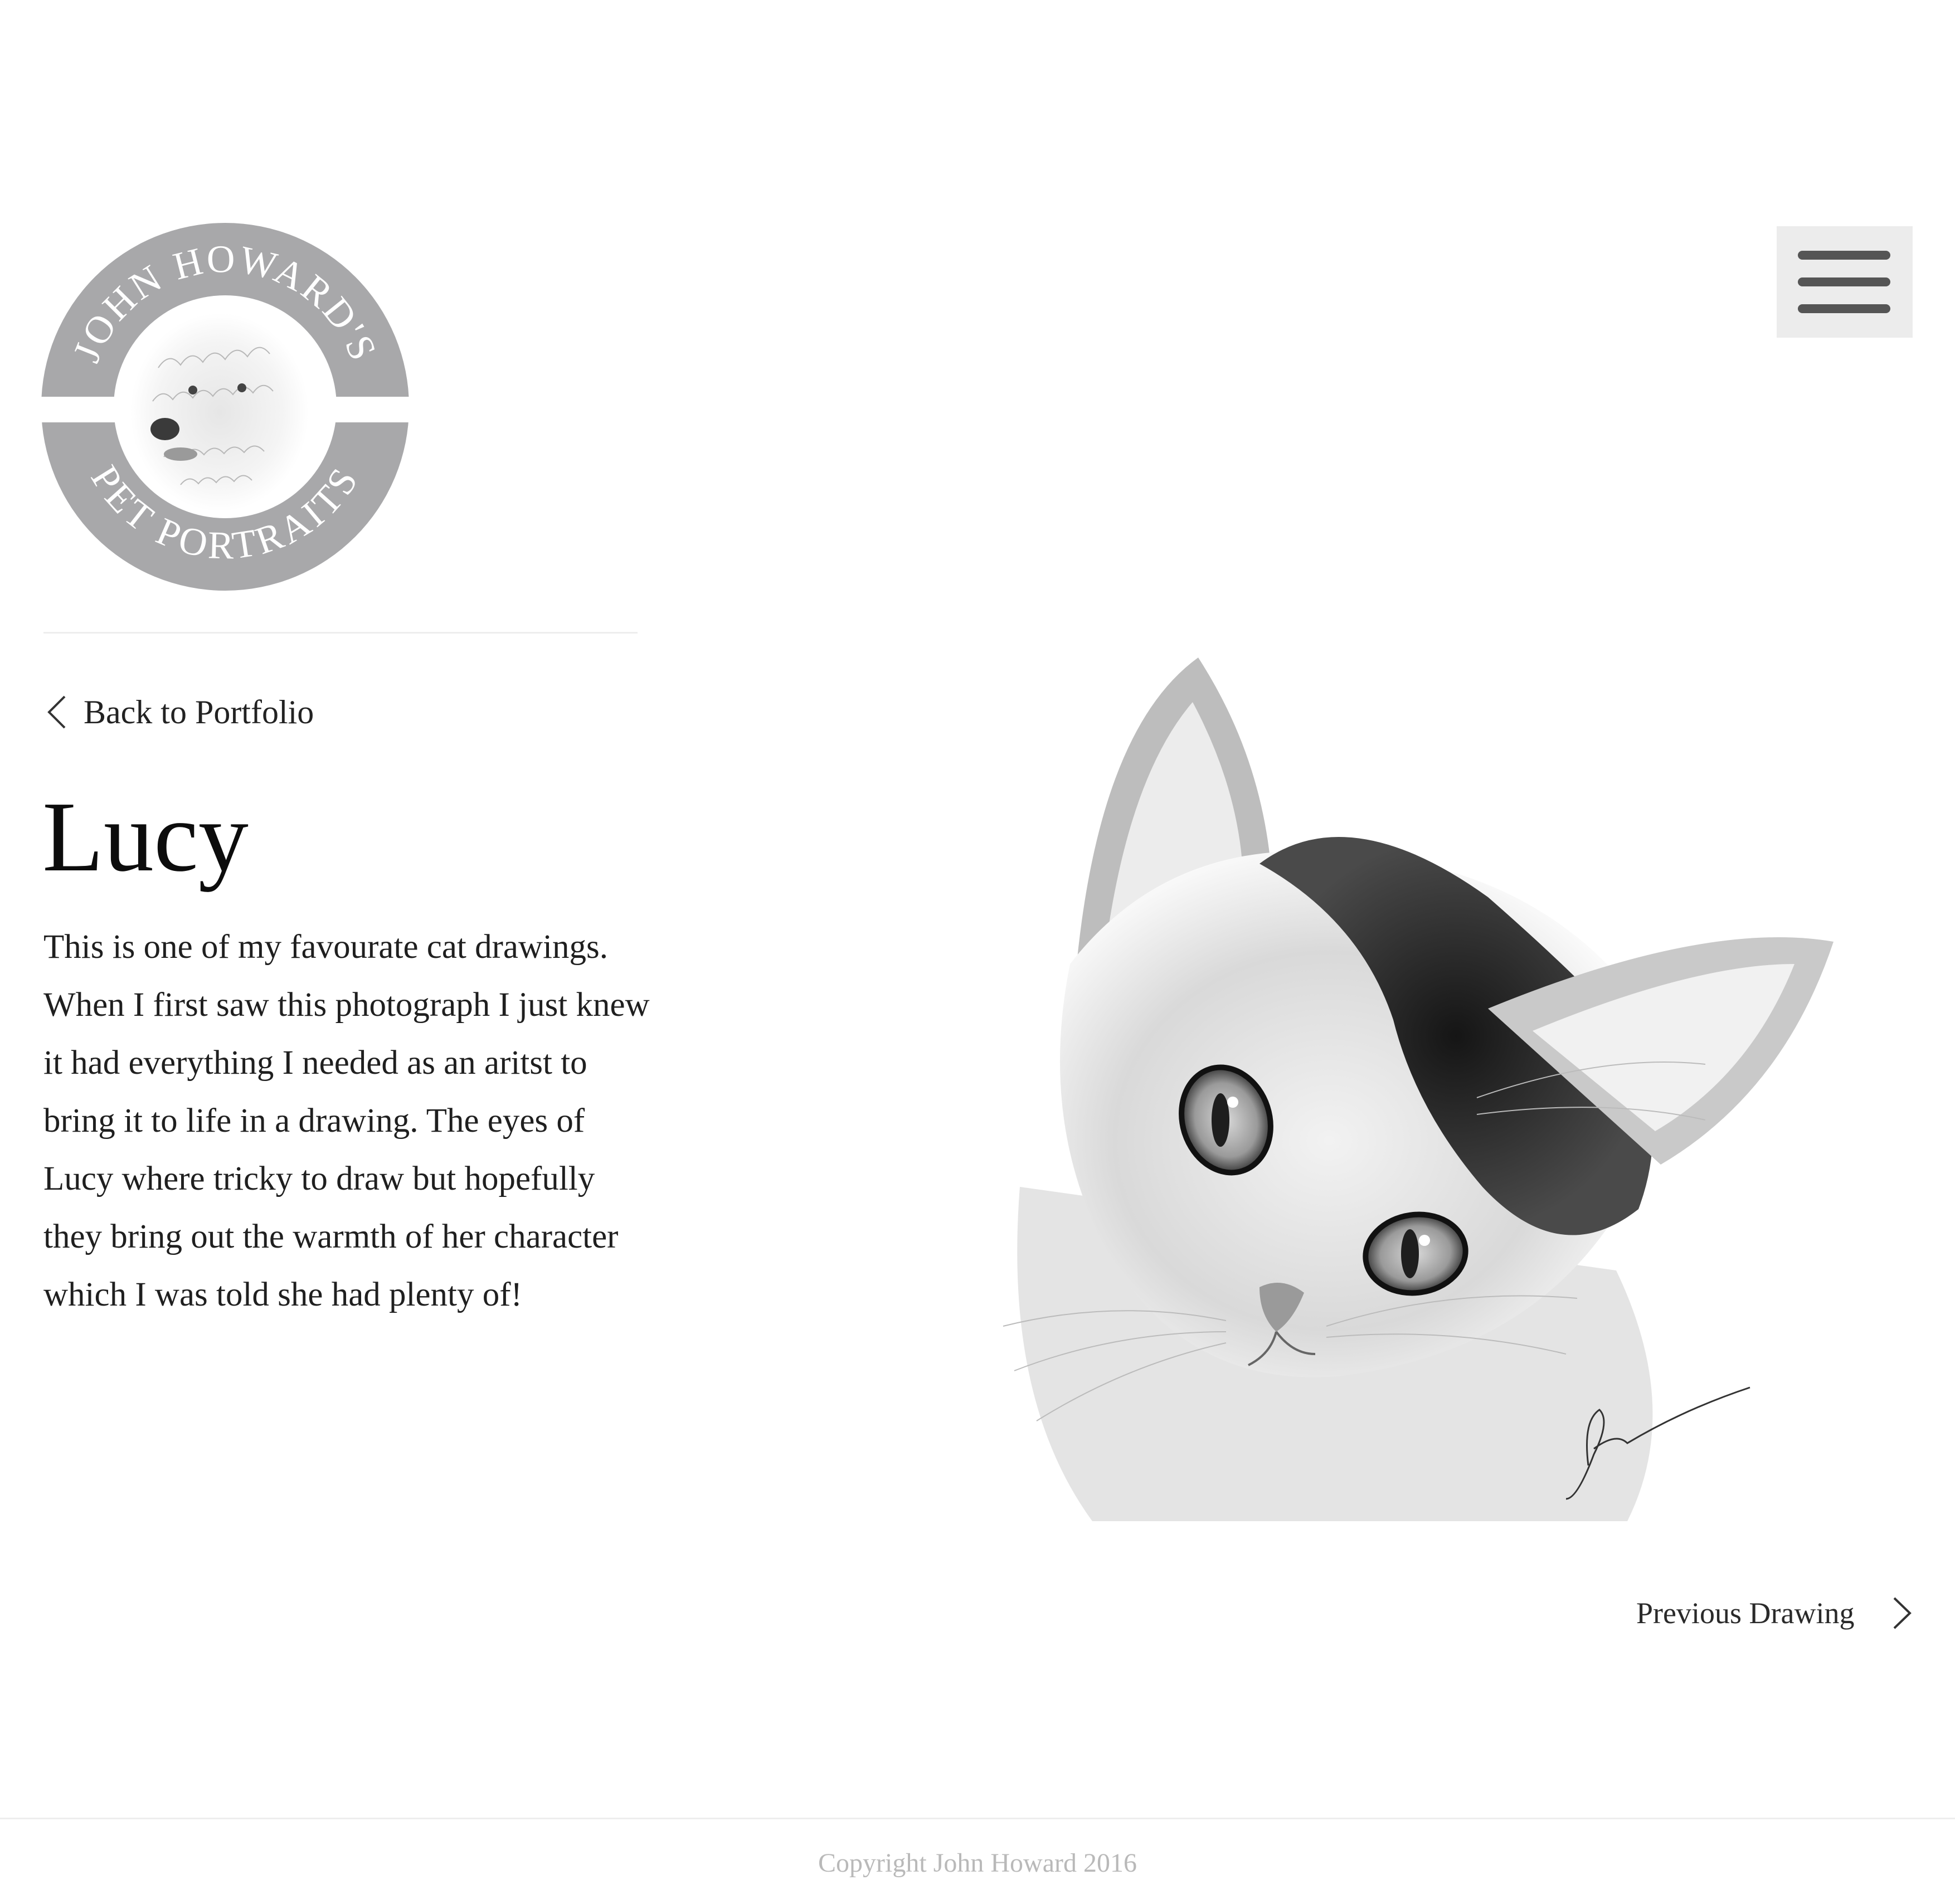 The width and height of the screenshot is (1955, 1904). I want to click on dog-portrait-icon, so click(219, 412).